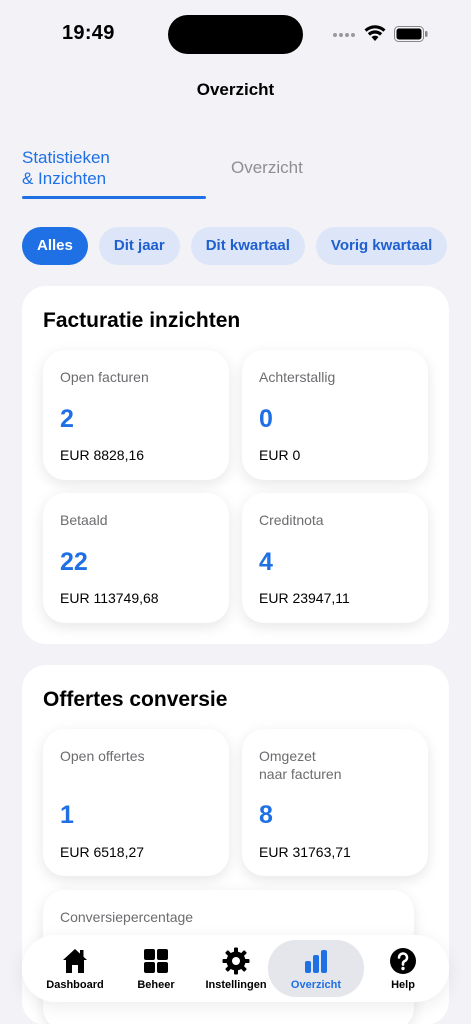 Image resolution: width=471 pixels, height=1024 pixels. What do you see at coordinates (235, 89) in the screenshot?
I see `page-title: Overzicht` at bounding box center [235, 89].